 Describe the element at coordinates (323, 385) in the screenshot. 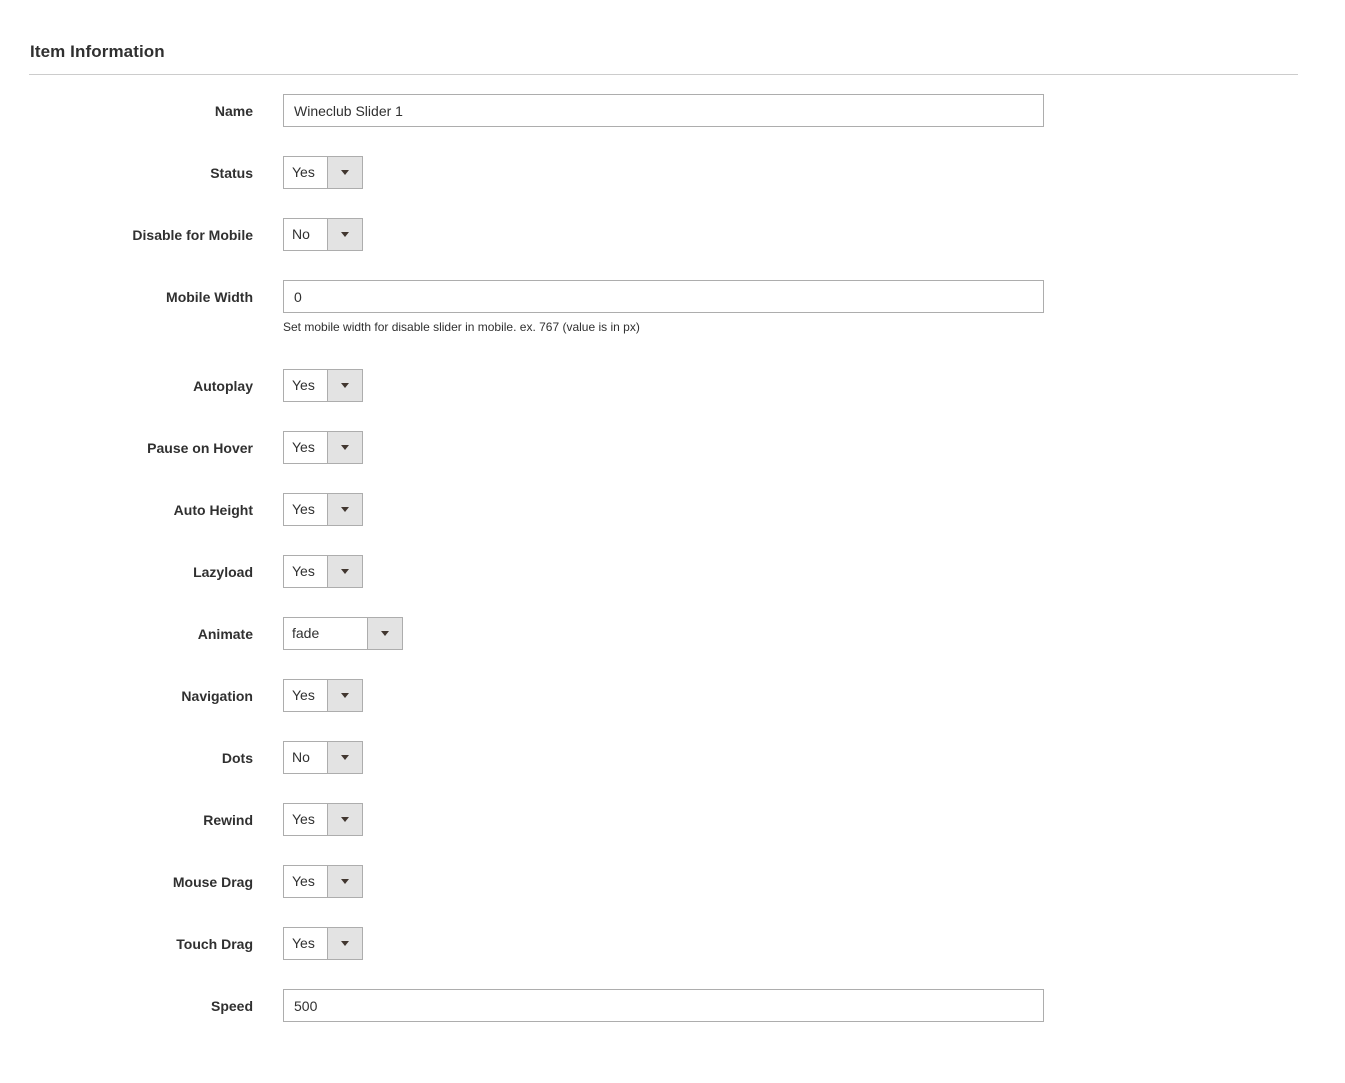

I see `autoplay-select: Yes` at that location.